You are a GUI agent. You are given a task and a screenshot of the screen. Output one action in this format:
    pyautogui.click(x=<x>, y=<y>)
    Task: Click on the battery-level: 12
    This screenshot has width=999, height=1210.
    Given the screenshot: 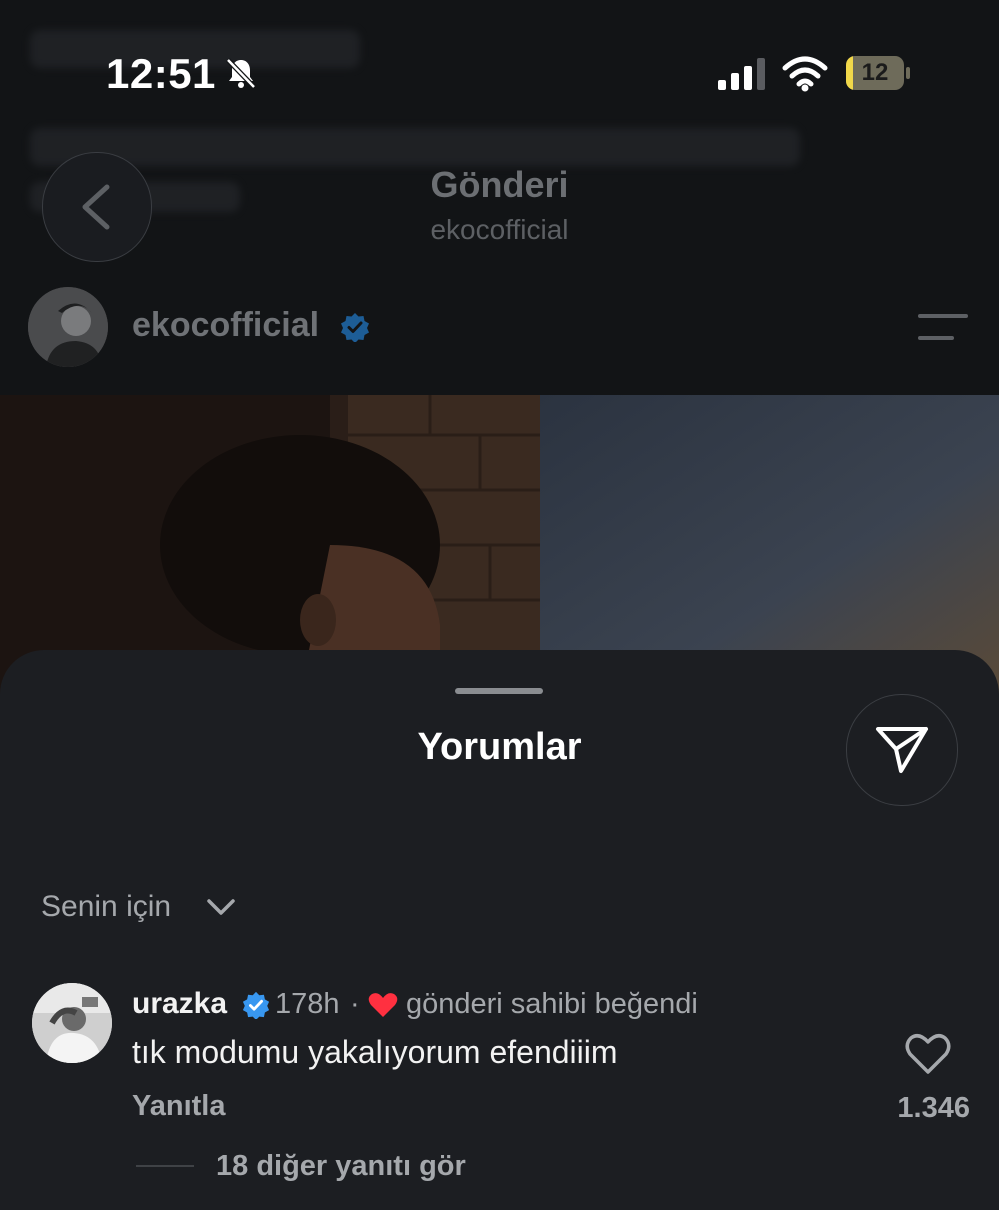 What is the action you would take?
    pyautogui.click(x=875, y=72)
    